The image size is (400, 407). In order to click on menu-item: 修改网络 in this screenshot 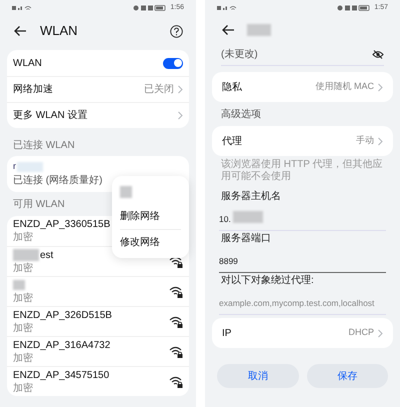, I will do `click(150, 241)`.